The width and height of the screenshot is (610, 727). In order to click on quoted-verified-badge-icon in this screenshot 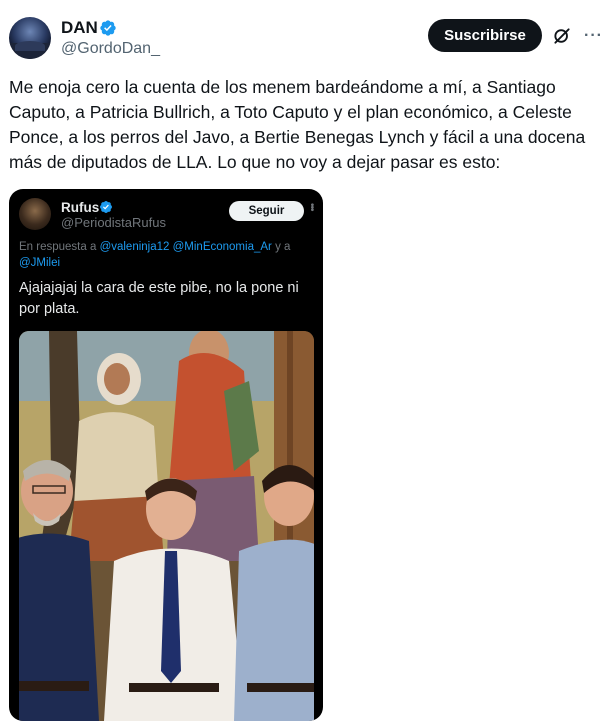, I will do `click(106, 207)`.